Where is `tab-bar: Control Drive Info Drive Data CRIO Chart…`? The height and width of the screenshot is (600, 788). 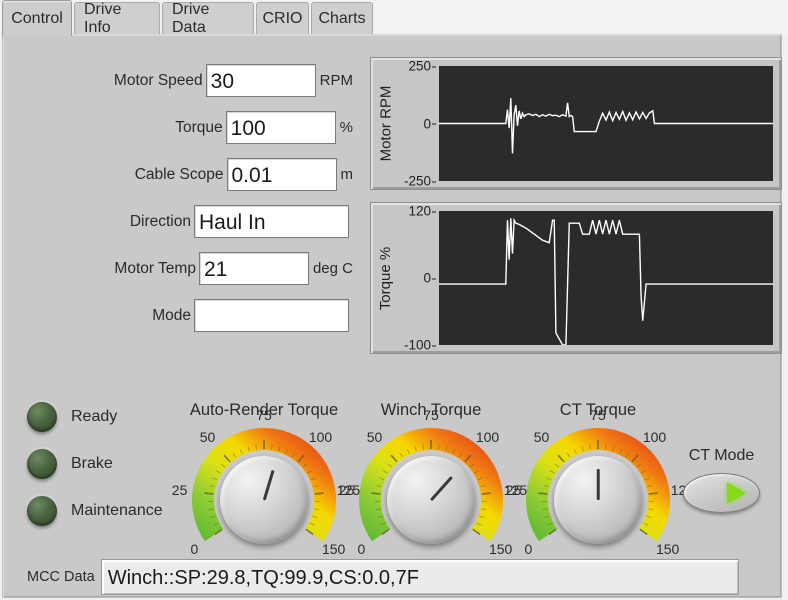 tab-bar: Control Drive Info Drive Data CRIO Chart… is located at coordinates (394, 18).